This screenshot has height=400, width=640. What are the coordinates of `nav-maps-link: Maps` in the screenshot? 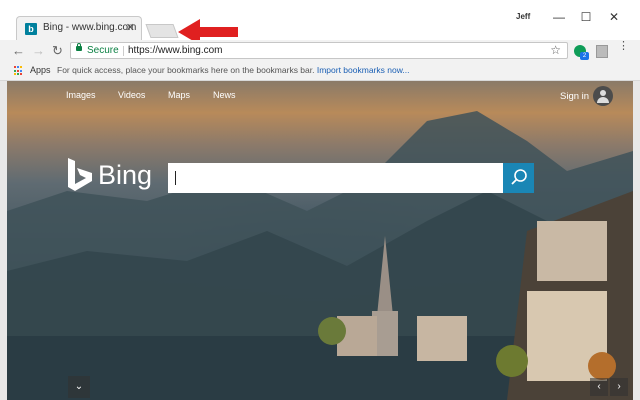 It's located at (179, 95).